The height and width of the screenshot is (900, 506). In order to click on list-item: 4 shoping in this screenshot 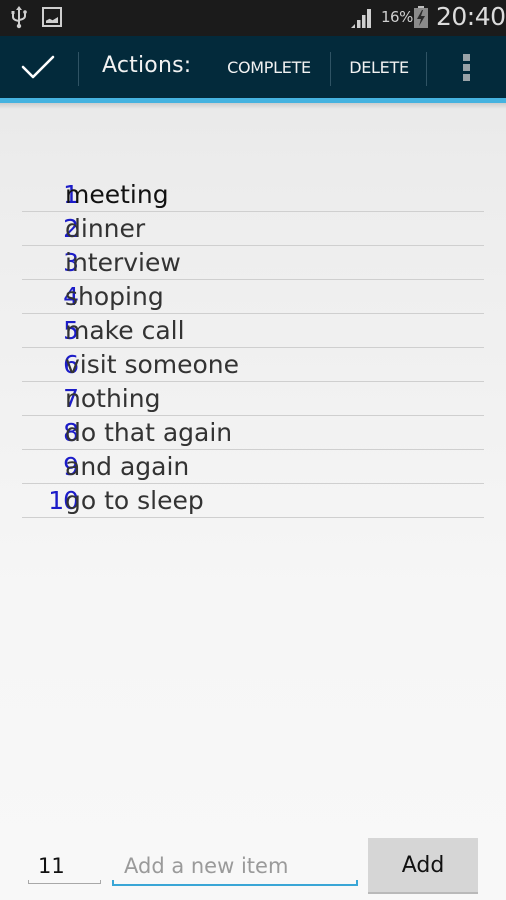, I will do `click(253, 297)`.